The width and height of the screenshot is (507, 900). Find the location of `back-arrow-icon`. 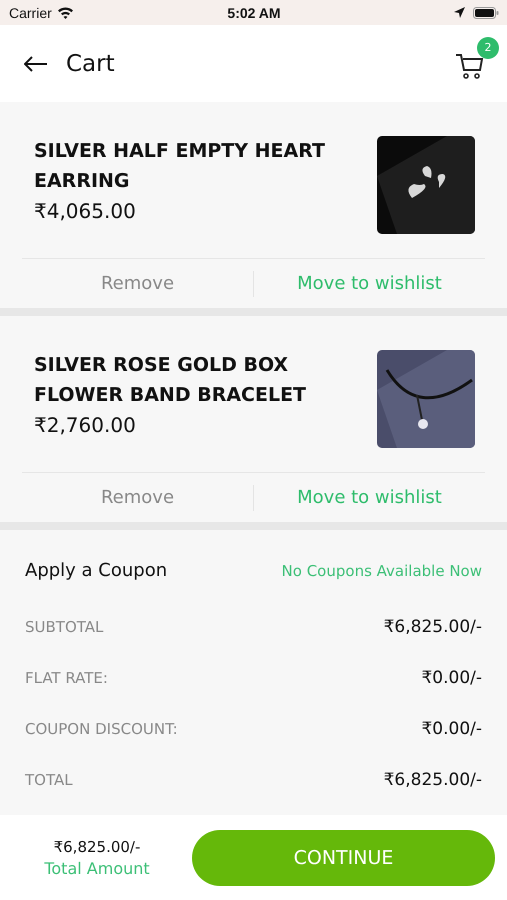

back-arrow-icon is located at coordinates (36, 64).